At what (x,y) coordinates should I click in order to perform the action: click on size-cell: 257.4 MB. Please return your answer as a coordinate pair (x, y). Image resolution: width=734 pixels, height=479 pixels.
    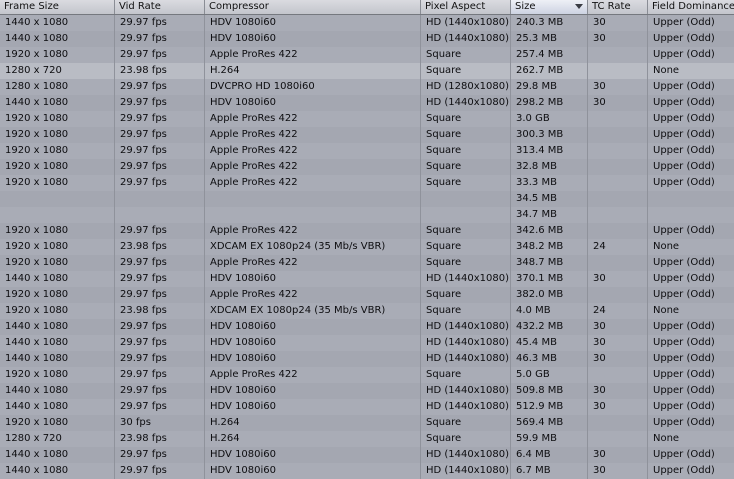
    Looking at the image, I should click on (549, 55).